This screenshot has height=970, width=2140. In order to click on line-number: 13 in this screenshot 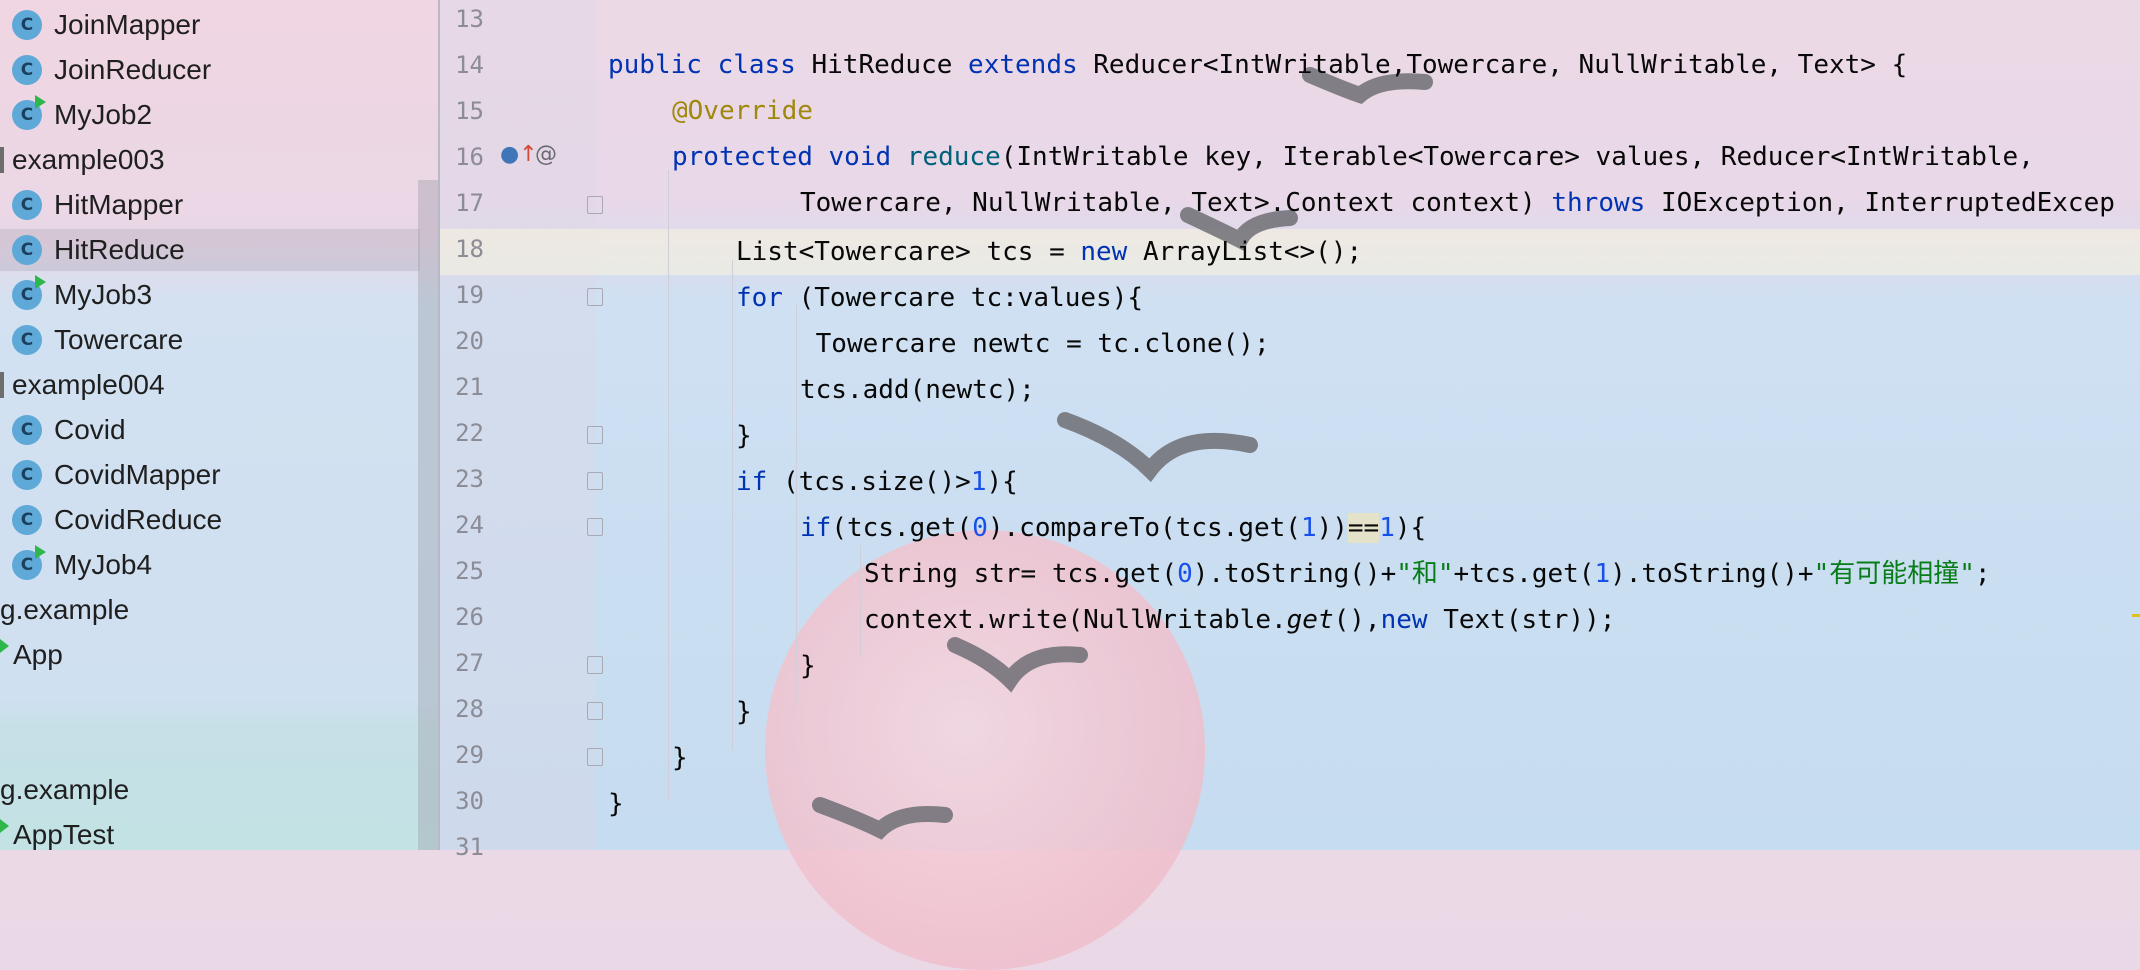, I will do `click(469, 19)`.